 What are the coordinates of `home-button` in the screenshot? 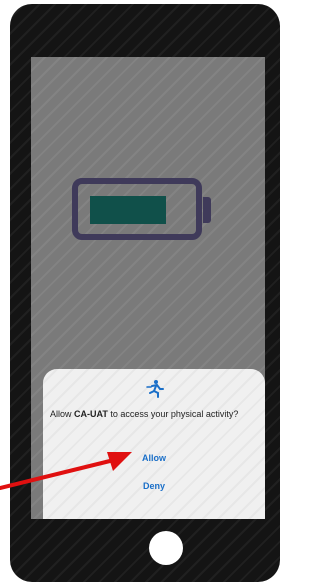 It's located at (166, 548).